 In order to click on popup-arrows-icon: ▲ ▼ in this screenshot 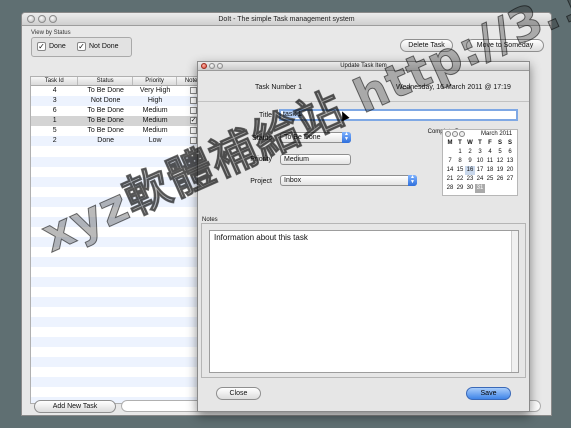, I will do `click(412, 180)`.